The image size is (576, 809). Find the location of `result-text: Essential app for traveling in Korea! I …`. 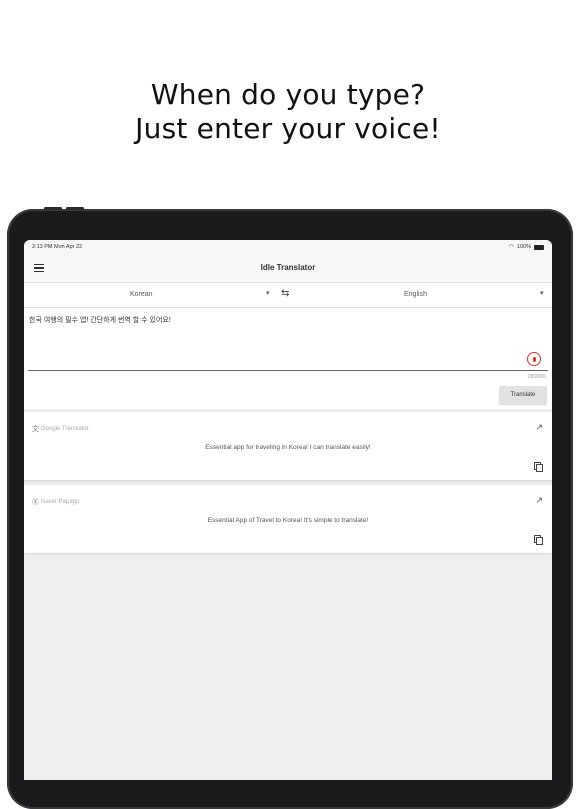

result-text: Essential app for traveling in Korea! I … is located at coordinates (288, 447).